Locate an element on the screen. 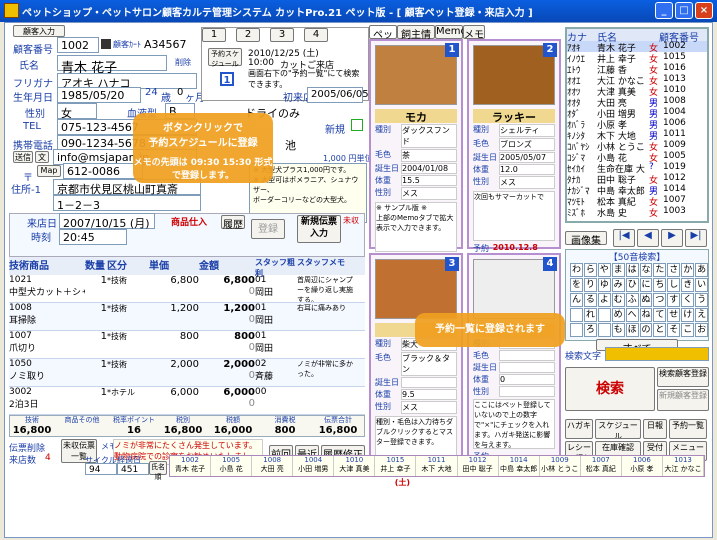 This screenshot has width=717, height=540. customer-card-field: A34567 is located at coordinates (170, 45).